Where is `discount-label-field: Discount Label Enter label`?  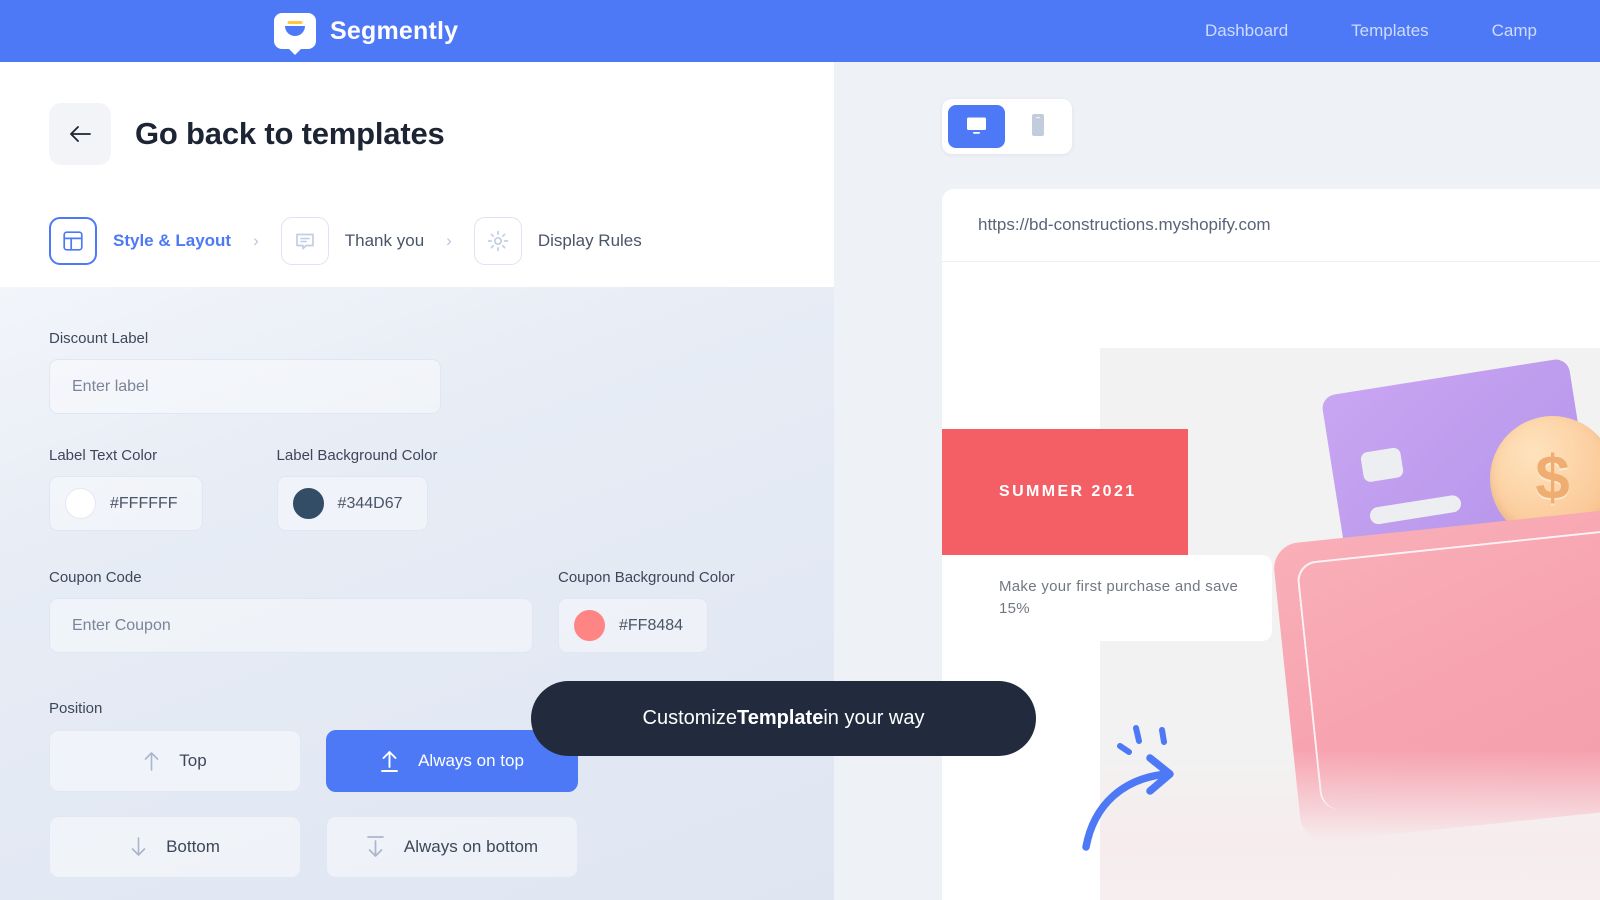
discount-label-field: Discount Label Enter label is located at coordinates (245, 372).